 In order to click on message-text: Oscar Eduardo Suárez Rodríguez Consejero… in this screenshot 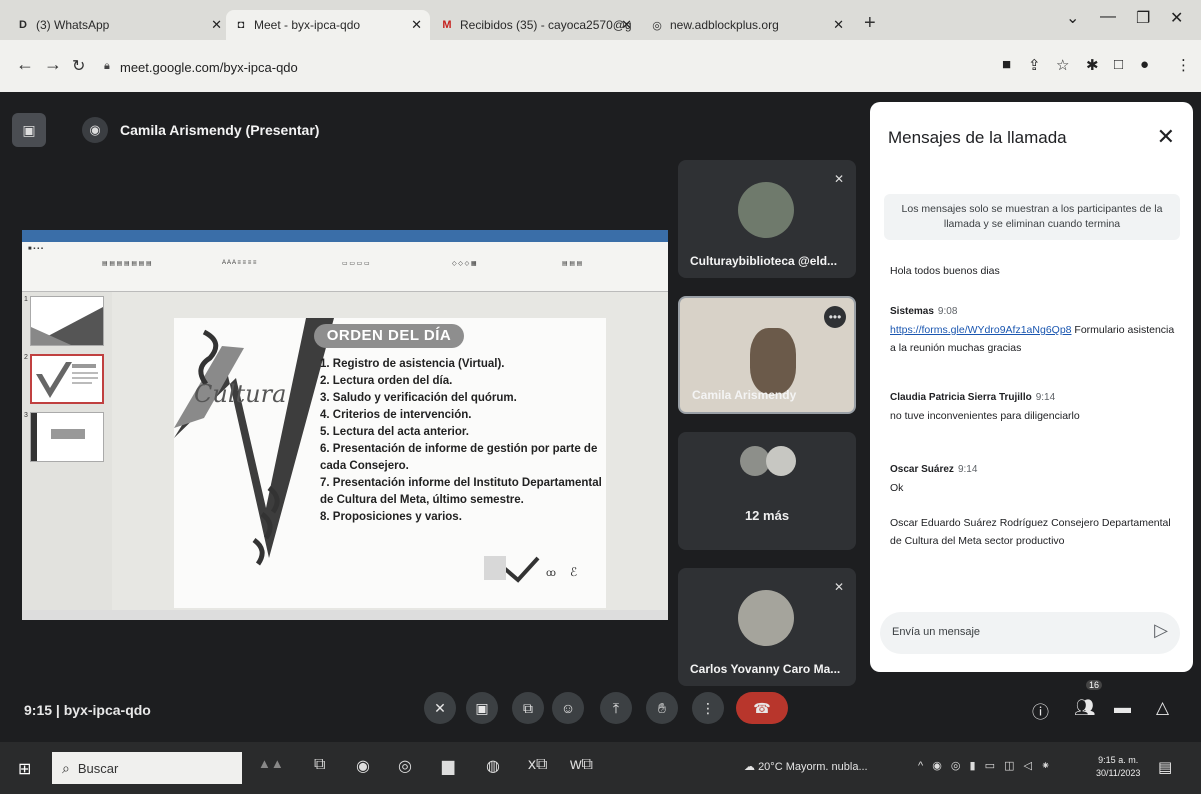, I will do `click(1030, 532)`.